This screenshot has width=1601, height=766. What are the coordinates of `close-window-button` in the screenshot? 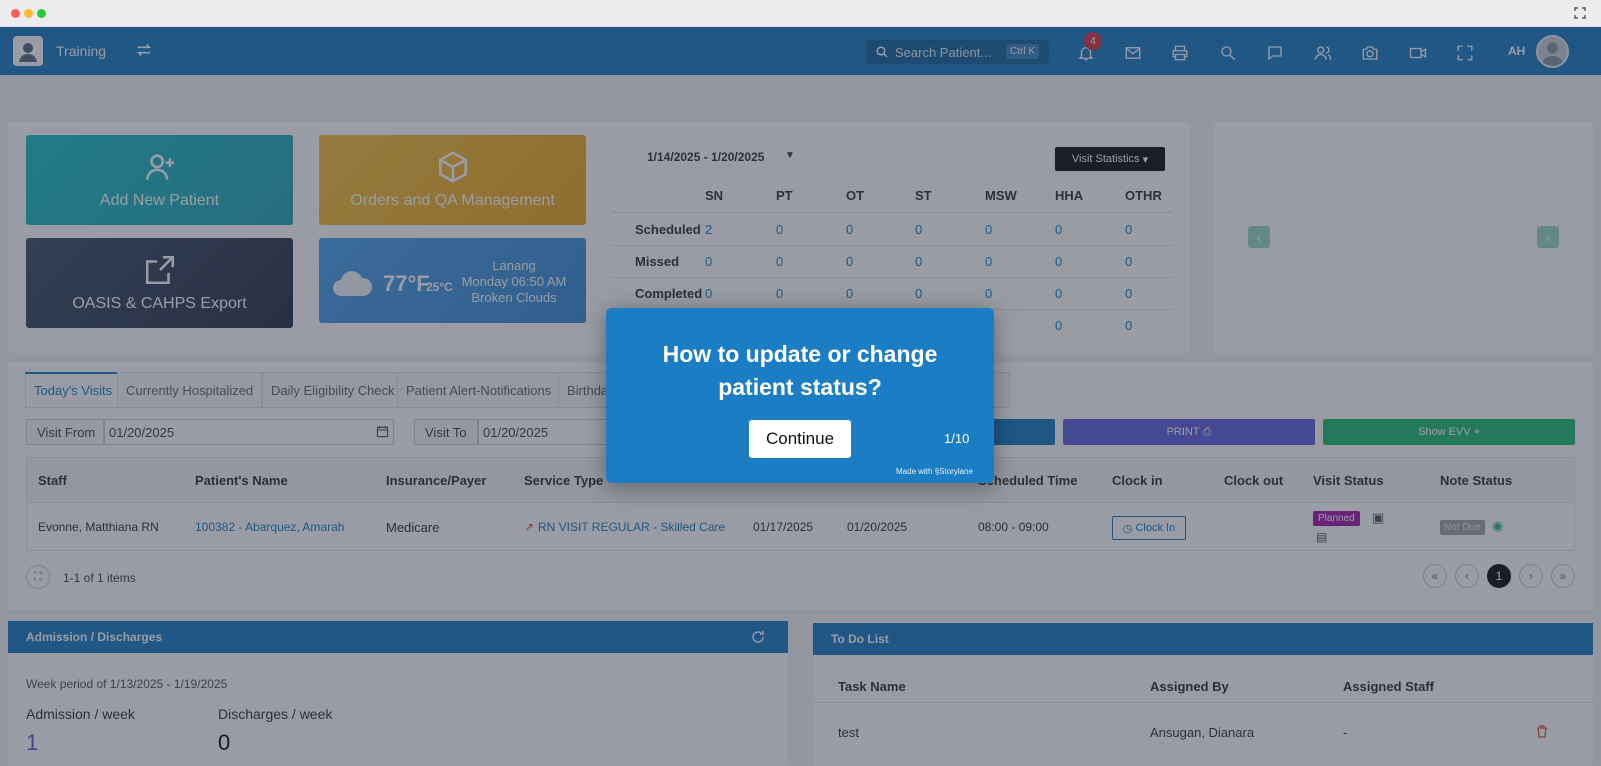 It's located at (15, 13).